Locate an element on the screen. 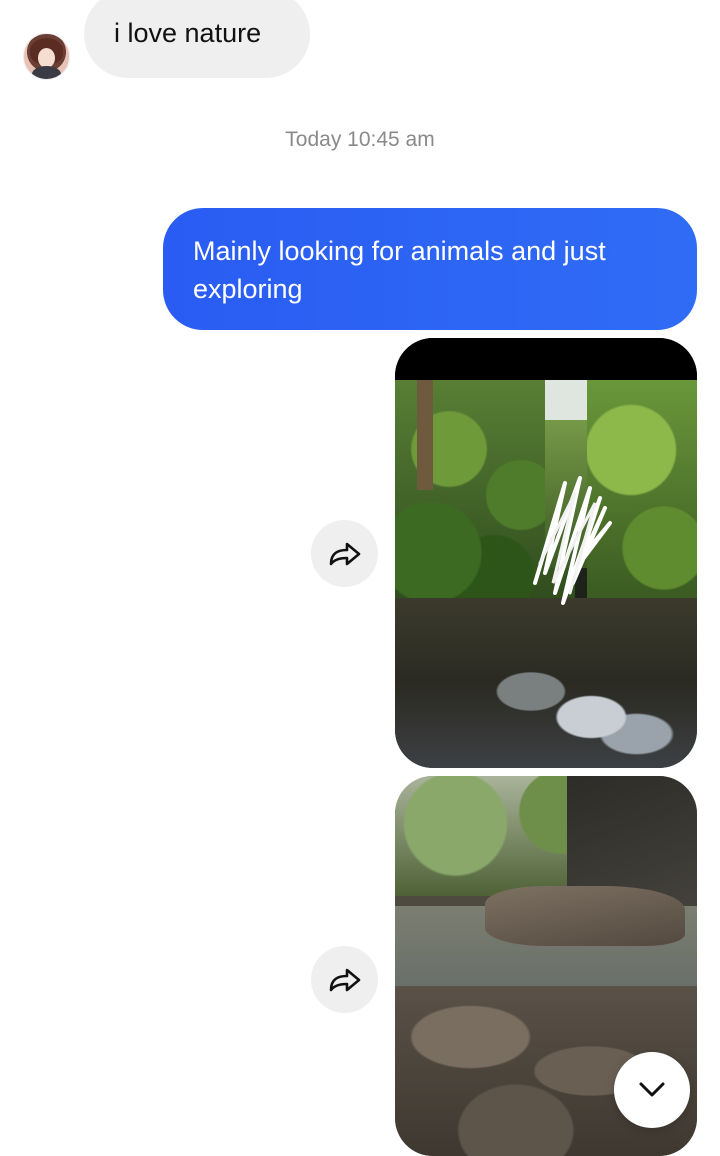 The height and width of the screenshot is (1156, 720). avatar-face is located at coordinates (46, 58).